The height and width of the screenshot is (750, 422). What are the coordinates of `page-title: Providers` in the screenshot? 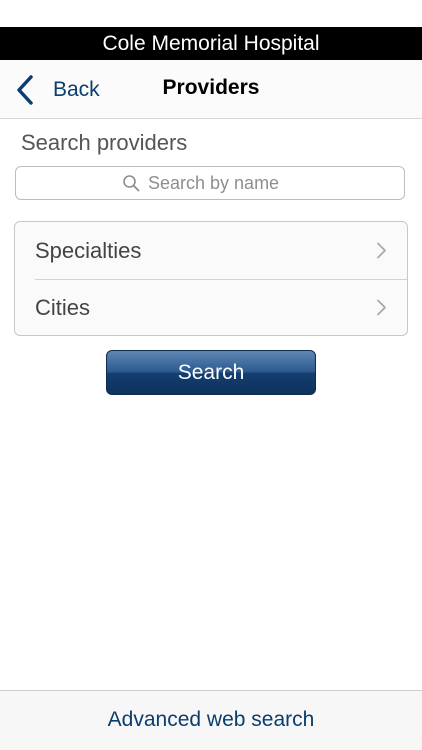 It's located at (211, 87).